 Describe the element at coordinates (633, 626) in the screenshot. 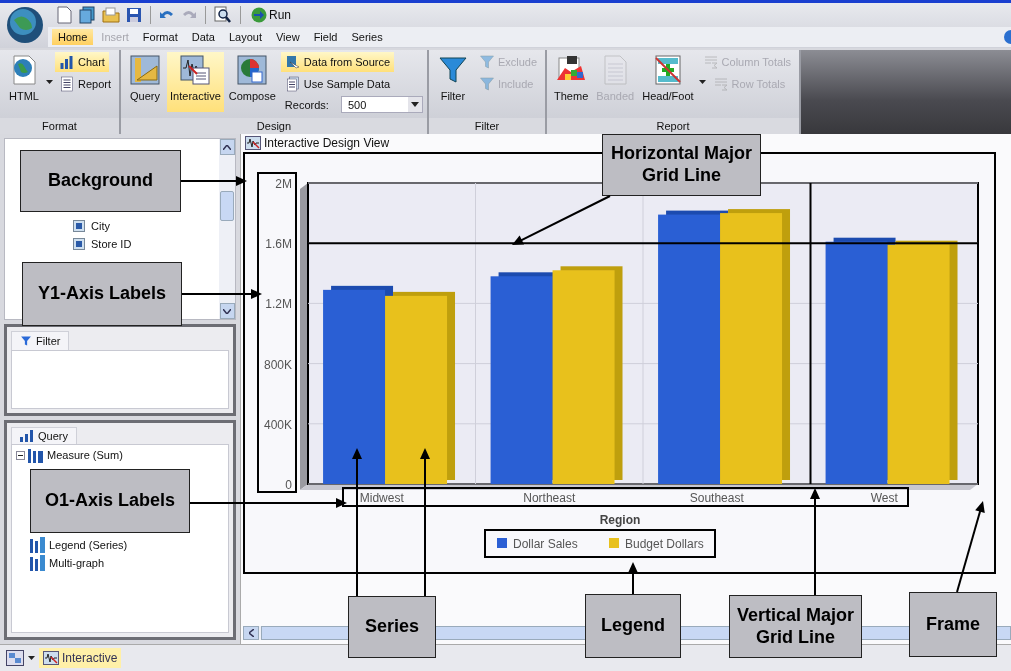

I see `callout-tooltip: Legend` at that location.